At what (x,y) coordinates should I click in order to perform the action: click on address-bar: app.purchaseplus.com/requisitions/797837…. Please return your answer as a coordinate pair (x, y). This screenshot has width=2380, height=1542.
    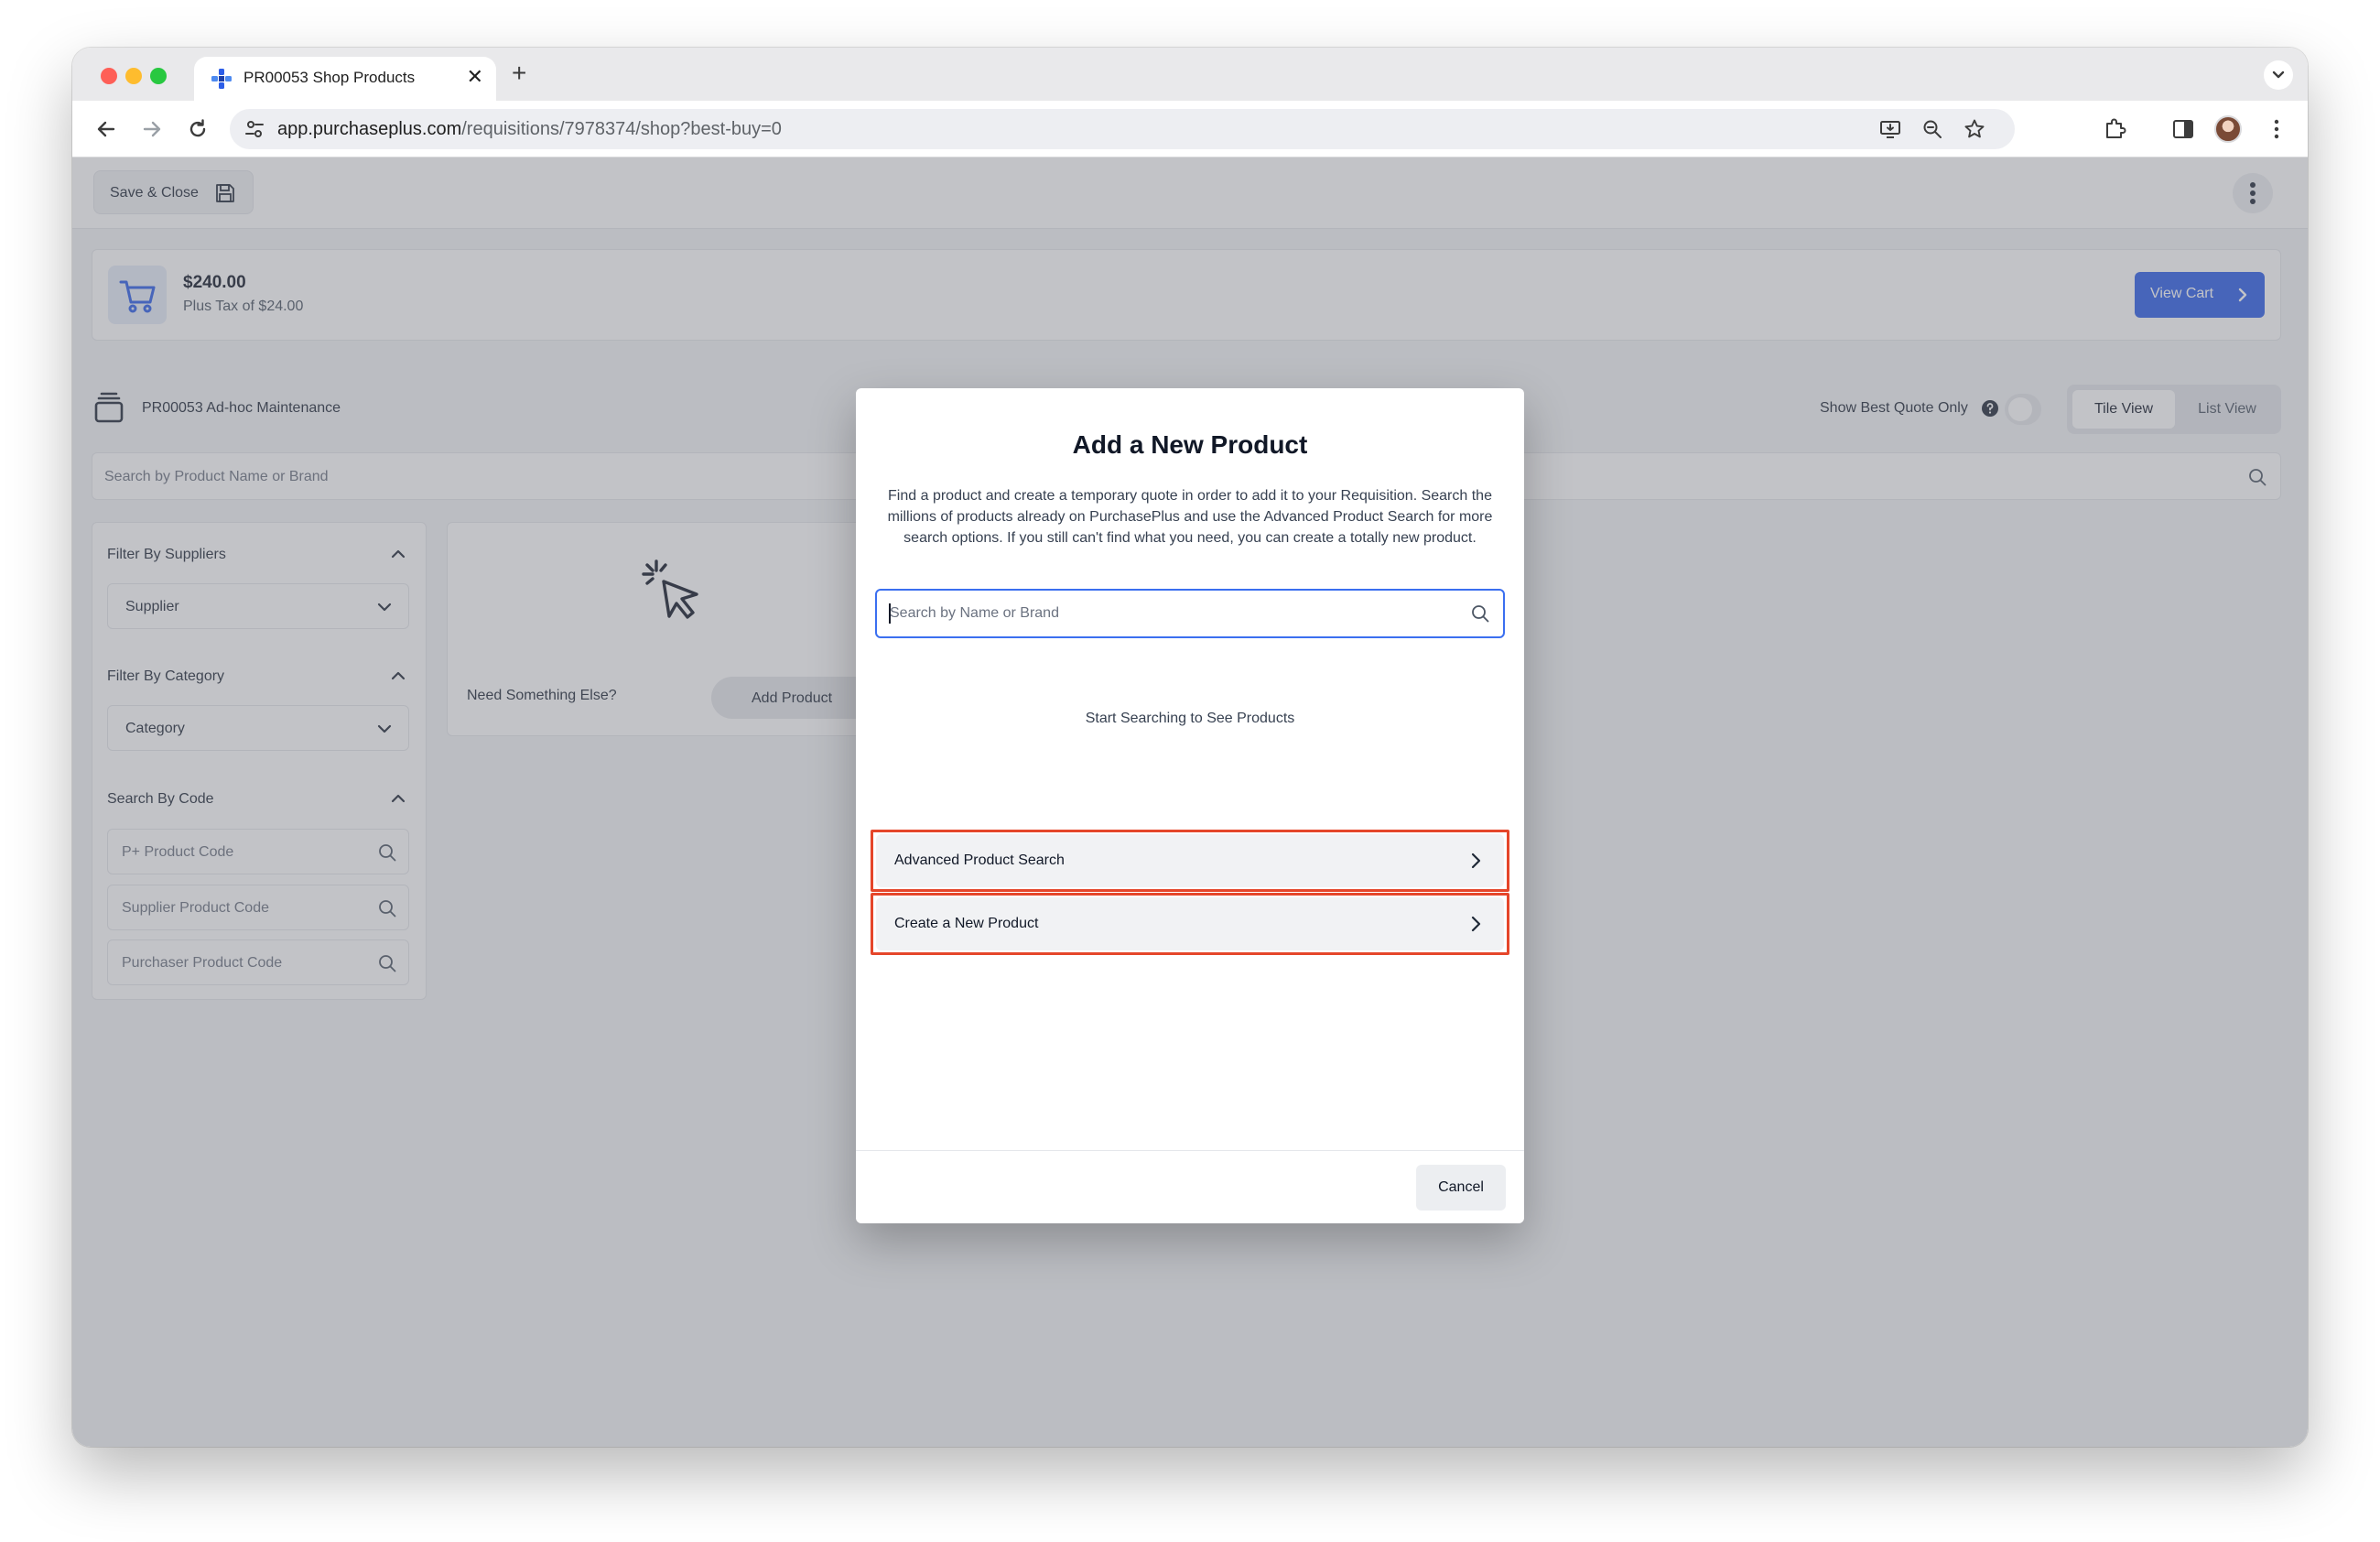
    Looking at the image, I should click on (1122, 129).